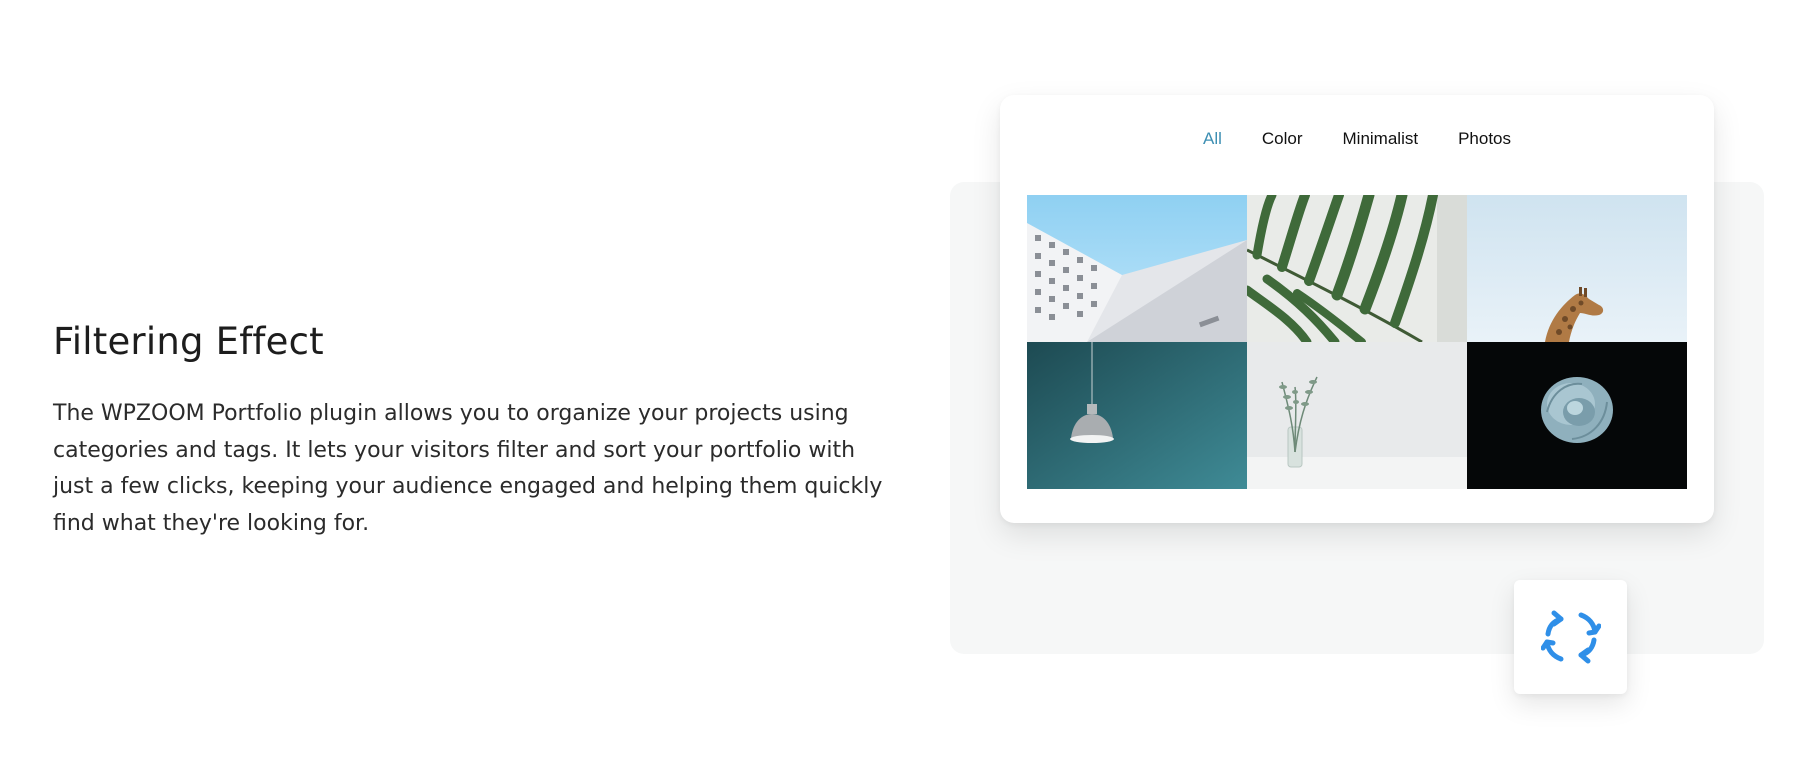  I want to click on lamp-image, so click(1137, 415).